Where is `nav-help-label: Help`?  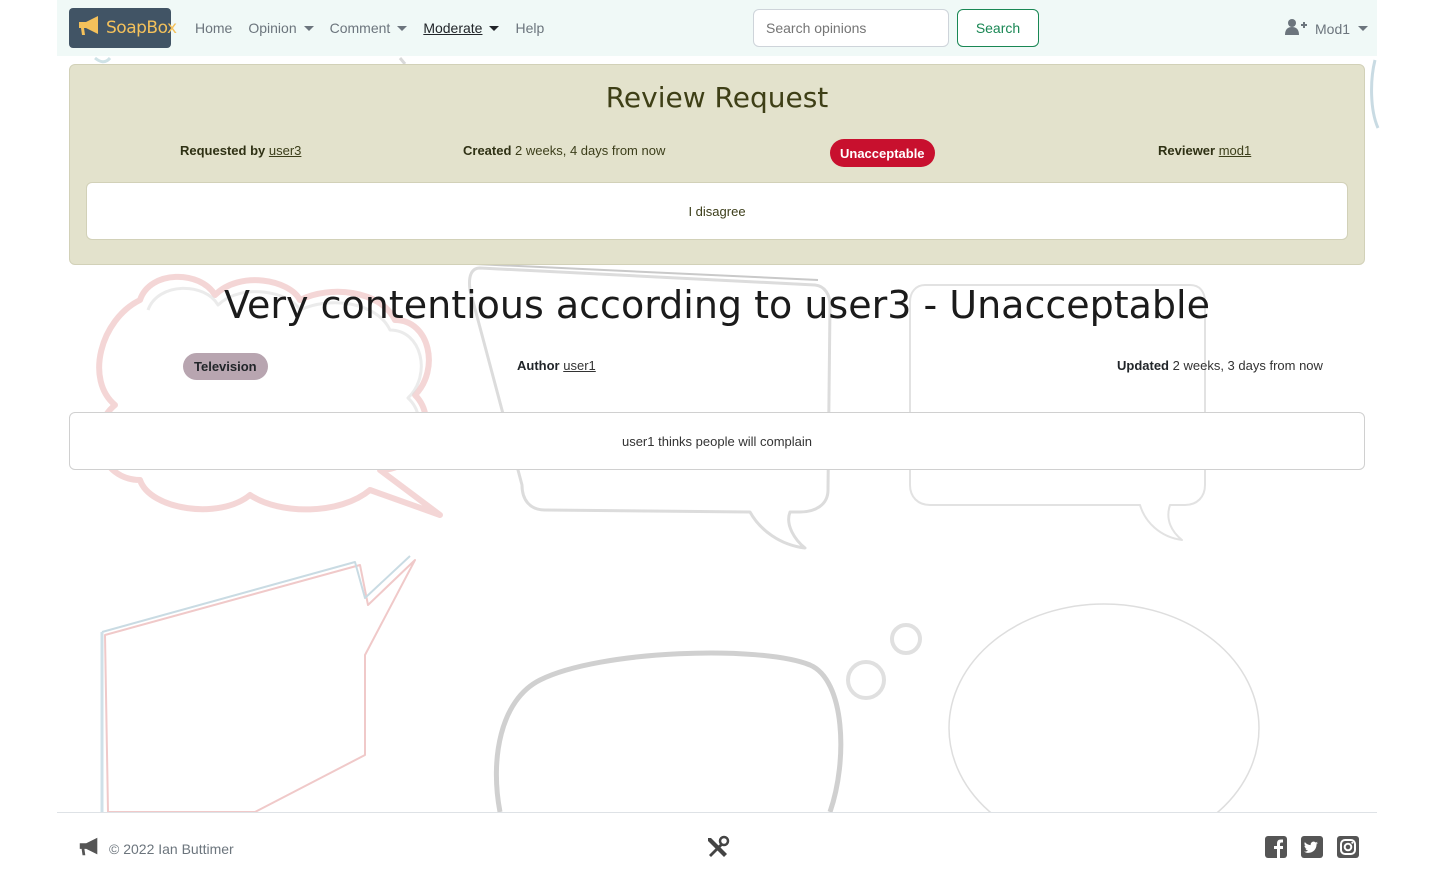 nav-help-label: Help is located at coordinates (530, 28).